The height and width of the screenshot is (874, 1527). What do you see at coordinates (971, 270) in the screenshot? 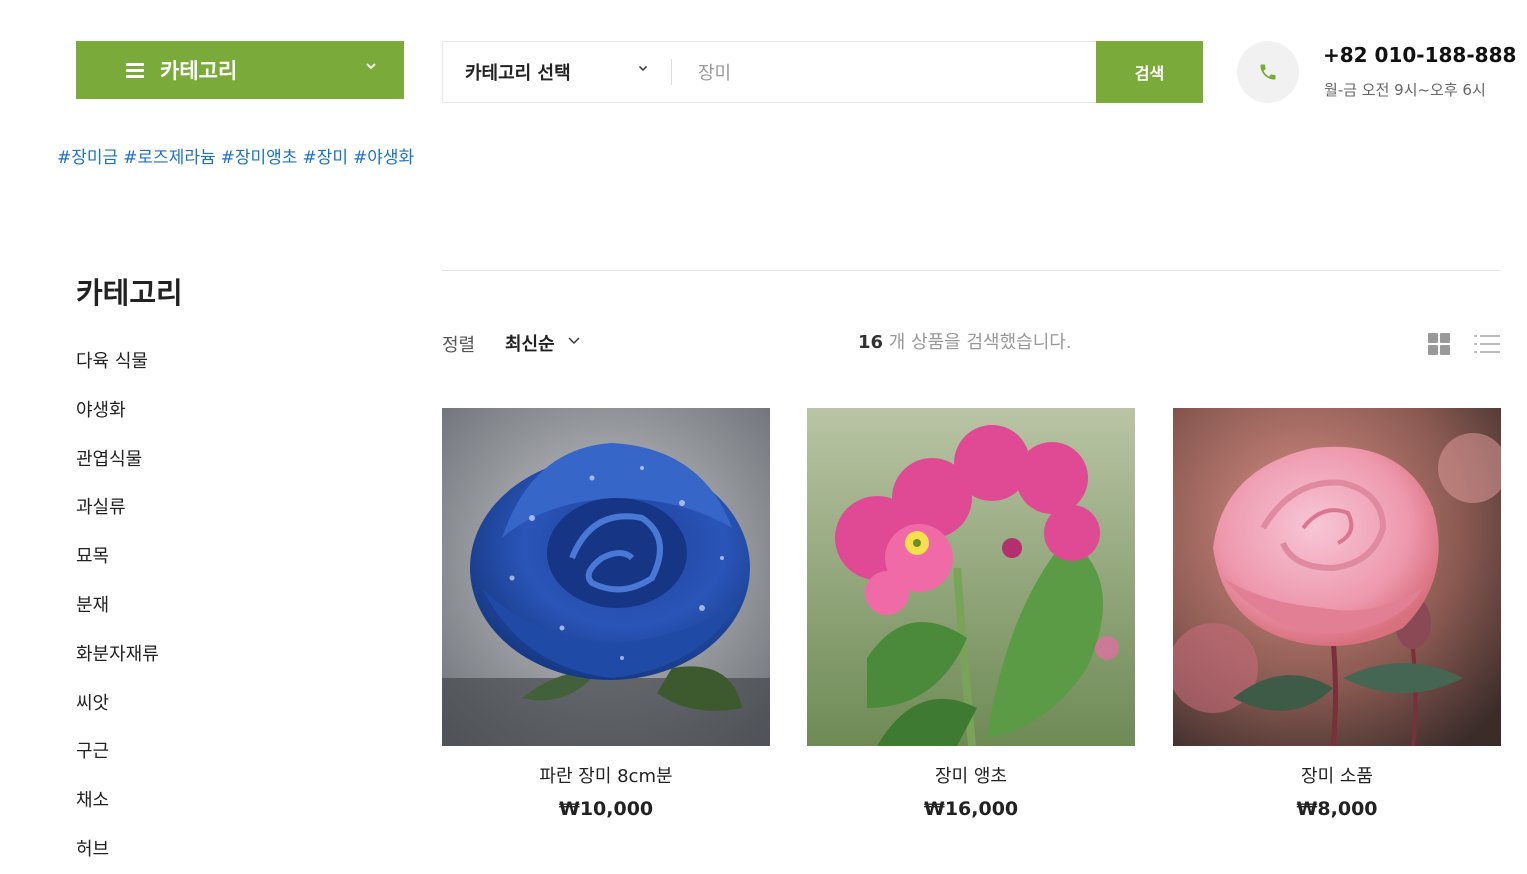
I see `content-divider` at bounding box center [971, 270].